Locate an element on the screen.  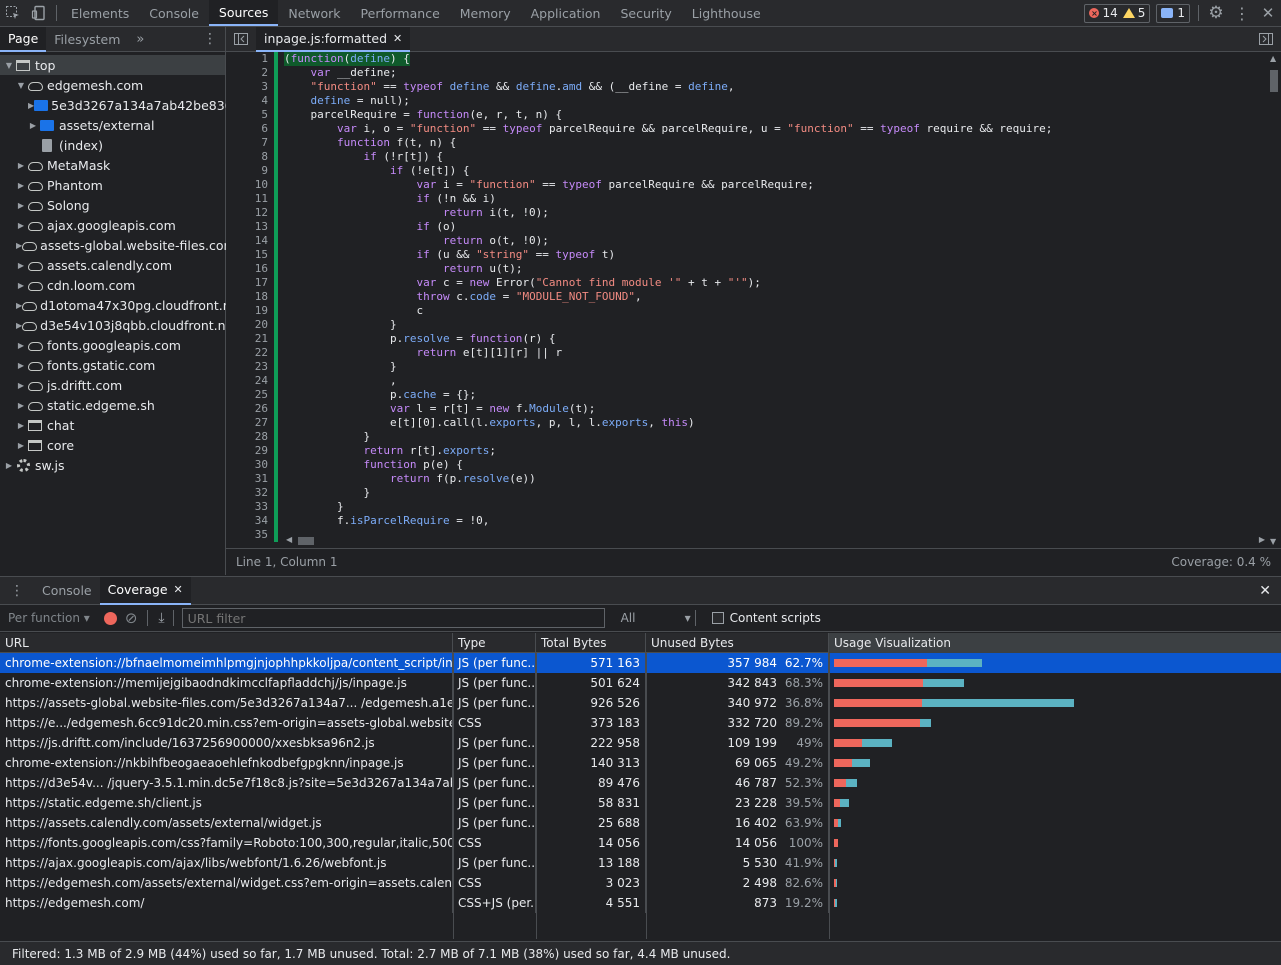
export-download-icon: ⤓ is located at coordinates (161, 618).